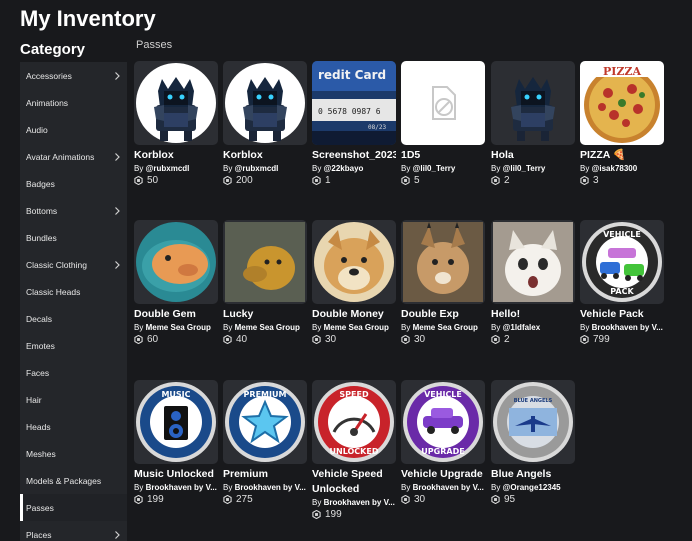 The width and height of the screenshot is (692, 541). Describe the element at coordinates (622, 155) in the screenshot. I see `item-name: PIZZA 🍕` at that location.